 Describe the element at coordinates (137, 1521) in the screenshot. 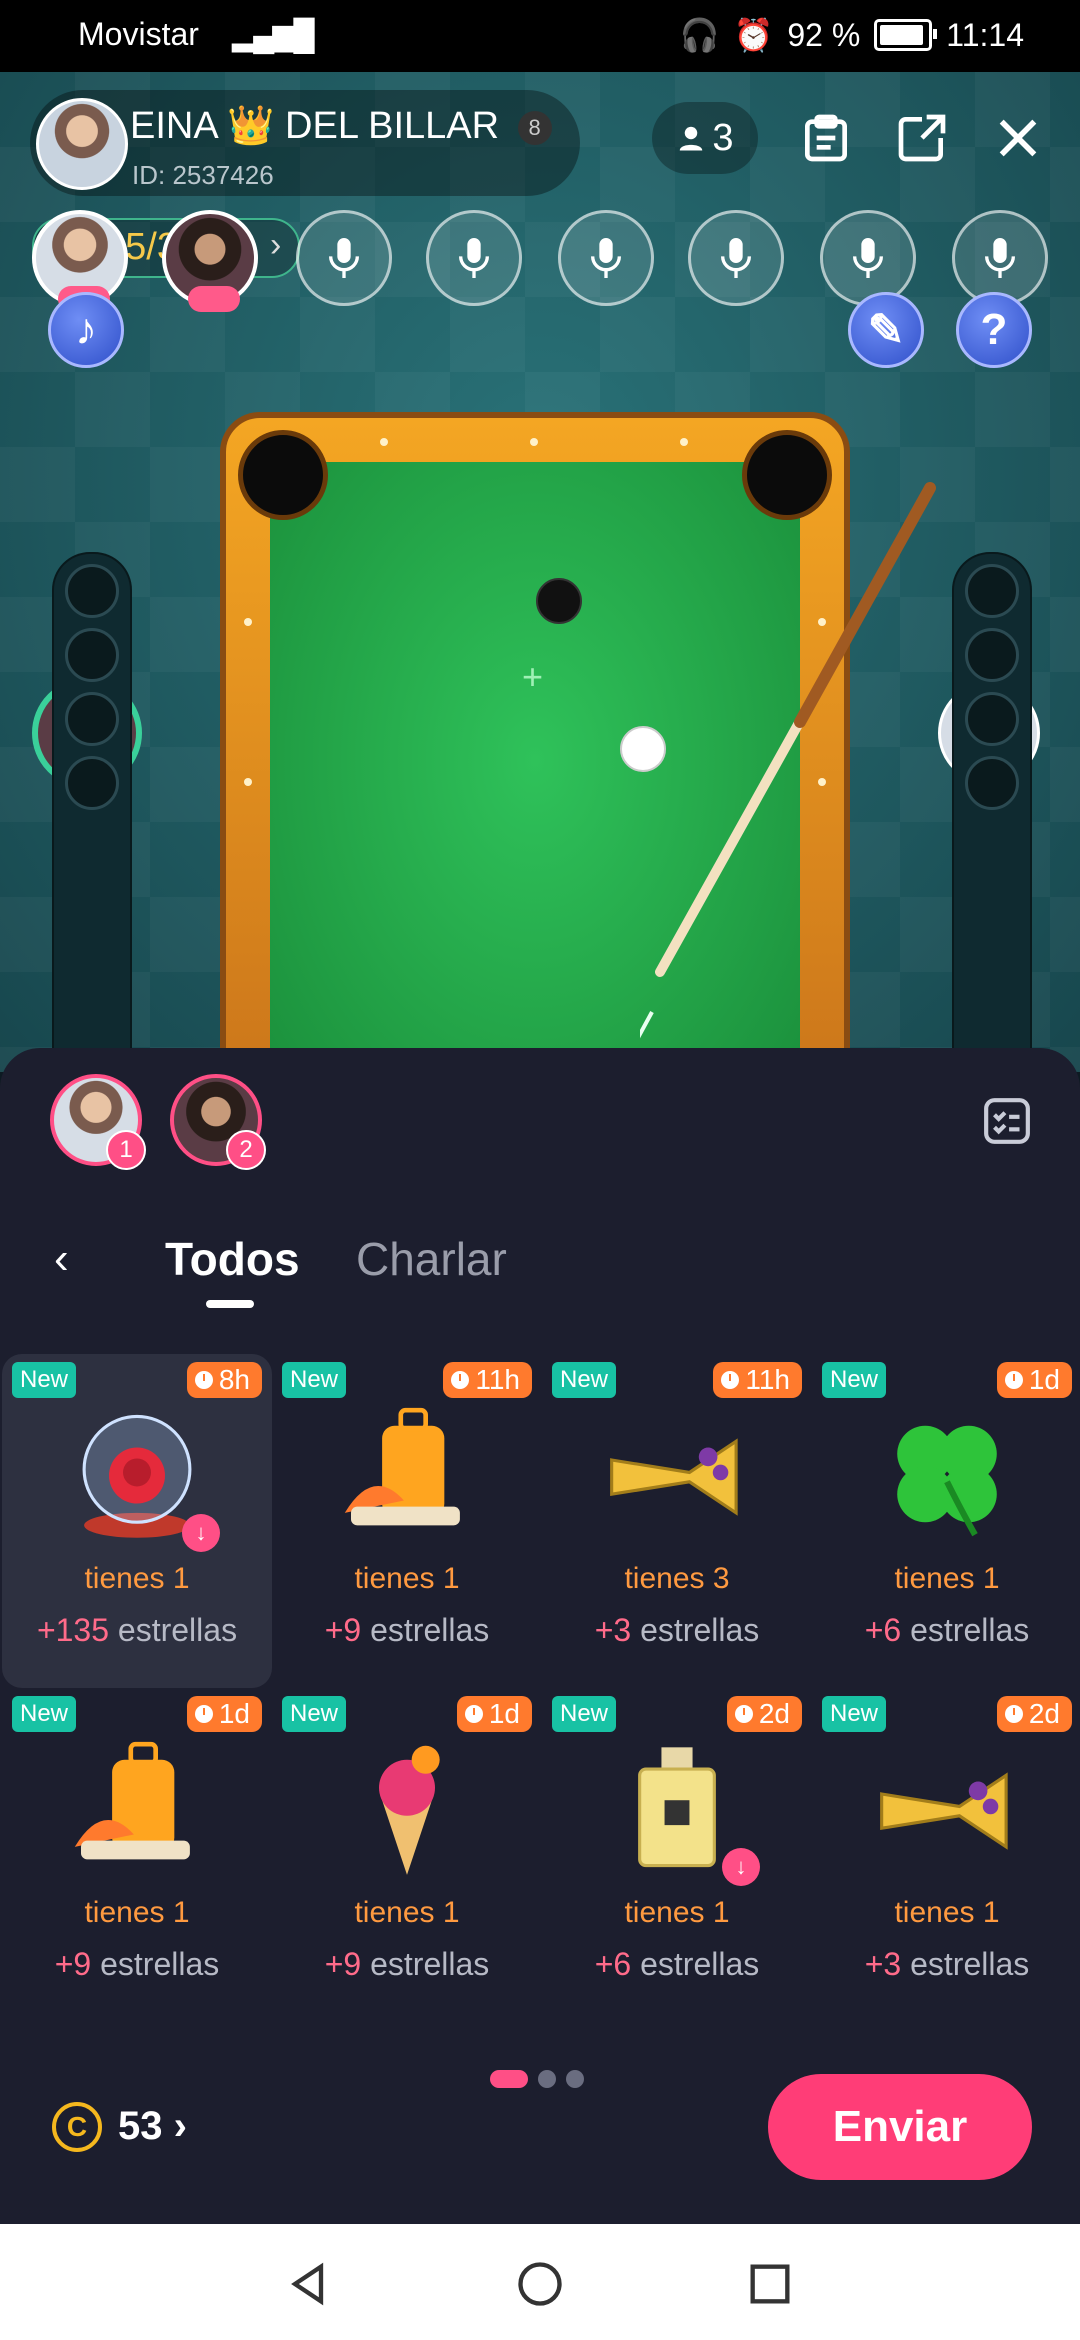

I see `gift-item: New 8h ↓ tienes 1 +135 estrellas` at that location.